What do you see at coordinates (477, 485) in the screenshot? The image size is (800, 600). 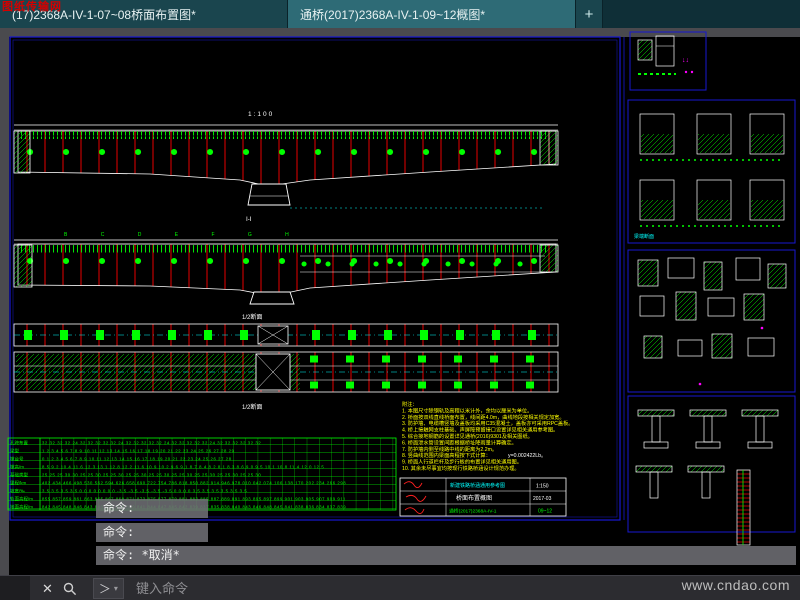 I see `title-project: 新建铁路桥涵通用参考图` at bounding box center [477, 485].